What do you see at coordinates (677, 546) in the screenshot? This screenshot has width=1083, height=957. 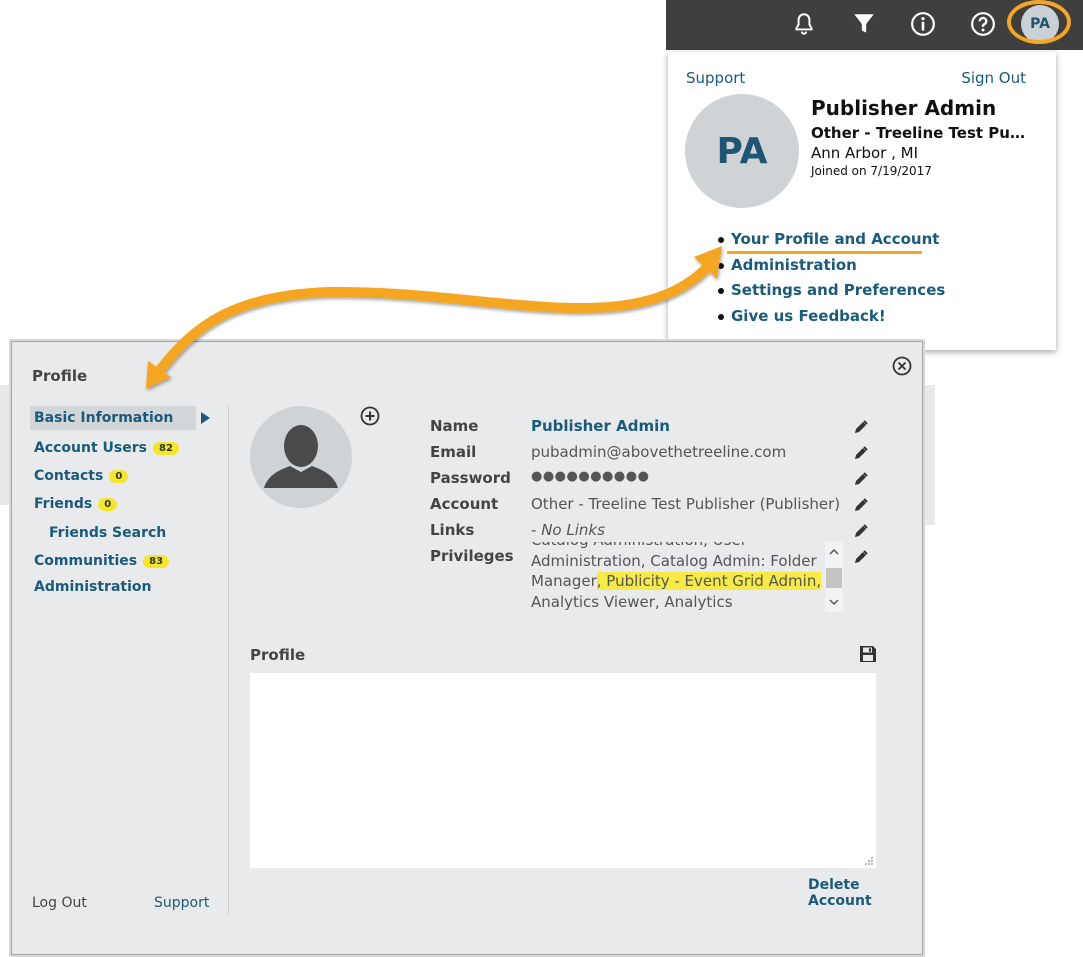 I see `privileges-line: Catalog Administration, User` at bounding box center [677, 546].